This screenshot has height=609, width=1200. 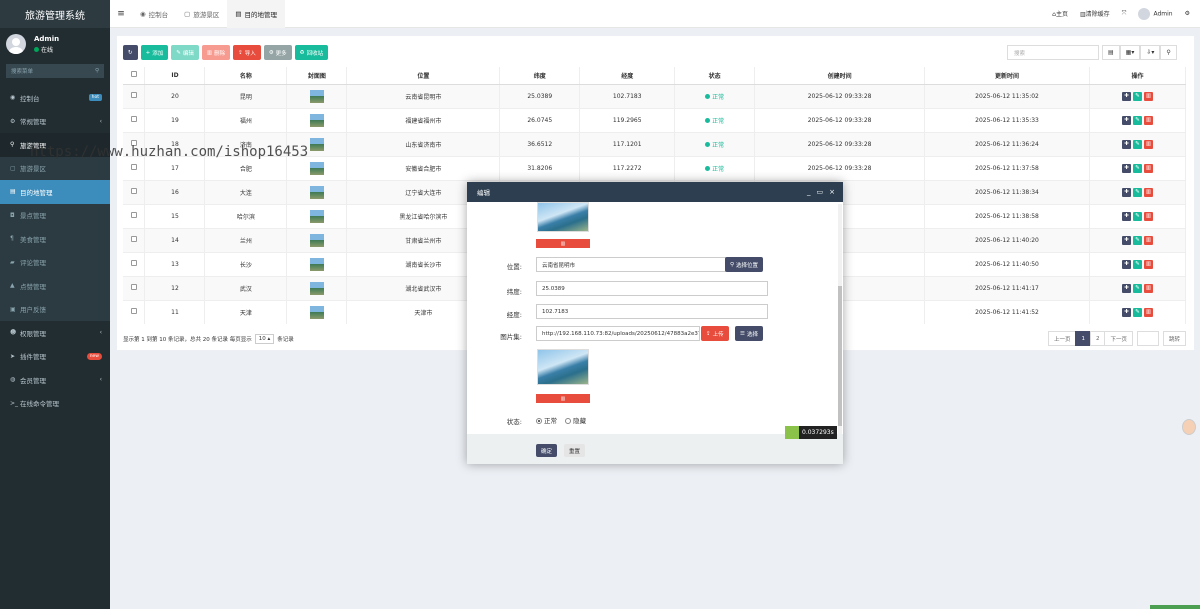 What do you see at coordinates (840, 76) in the screenshot?
I see `column-header: 创建时间` at bounding box center [840, 76].